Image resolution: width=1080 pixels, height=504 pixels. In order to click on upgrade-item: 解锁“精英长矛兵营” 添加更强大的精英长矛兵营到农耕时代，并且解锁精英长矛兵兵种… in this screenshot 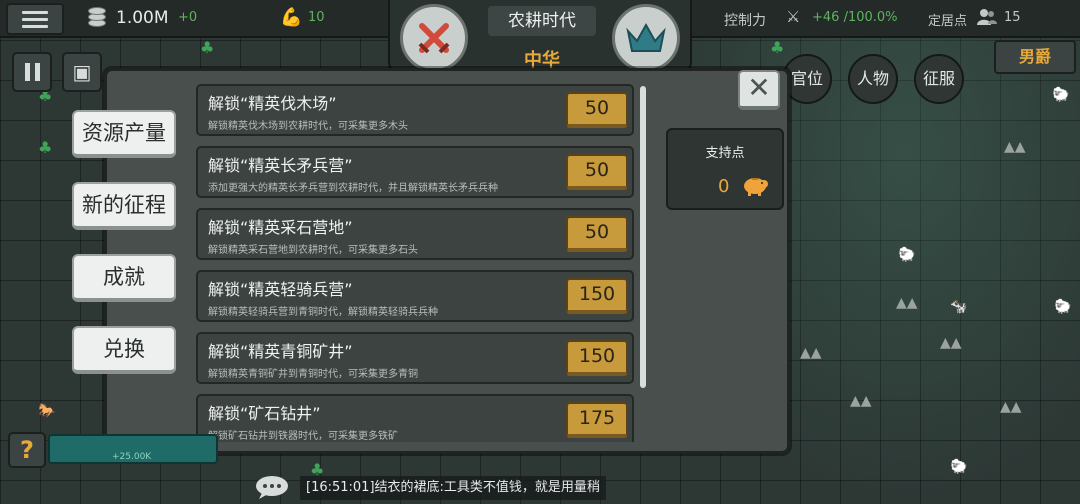, I will do `click(415, 172)`.